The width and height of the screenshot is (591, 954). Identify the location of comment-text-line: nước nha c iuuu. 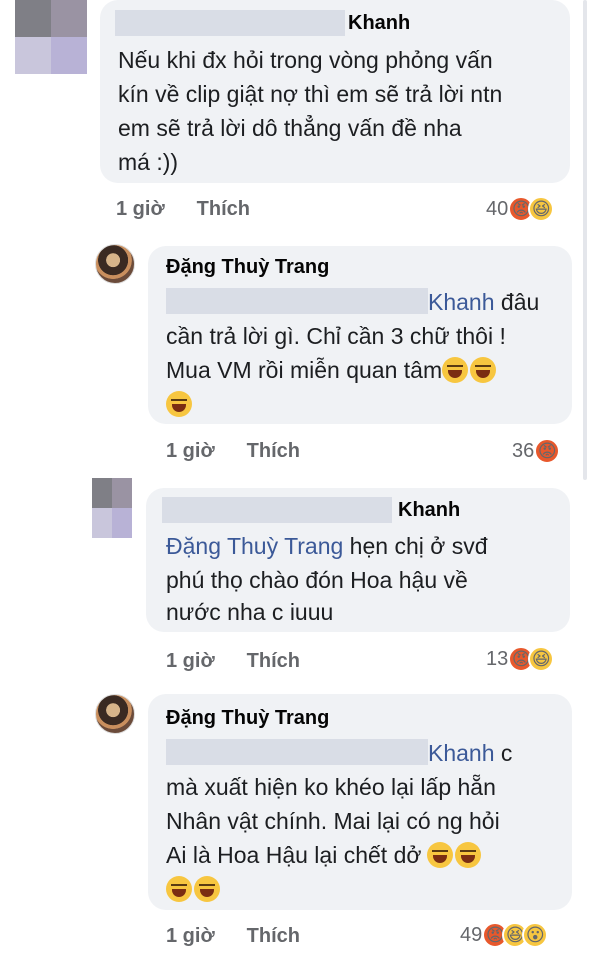
(250, 612).